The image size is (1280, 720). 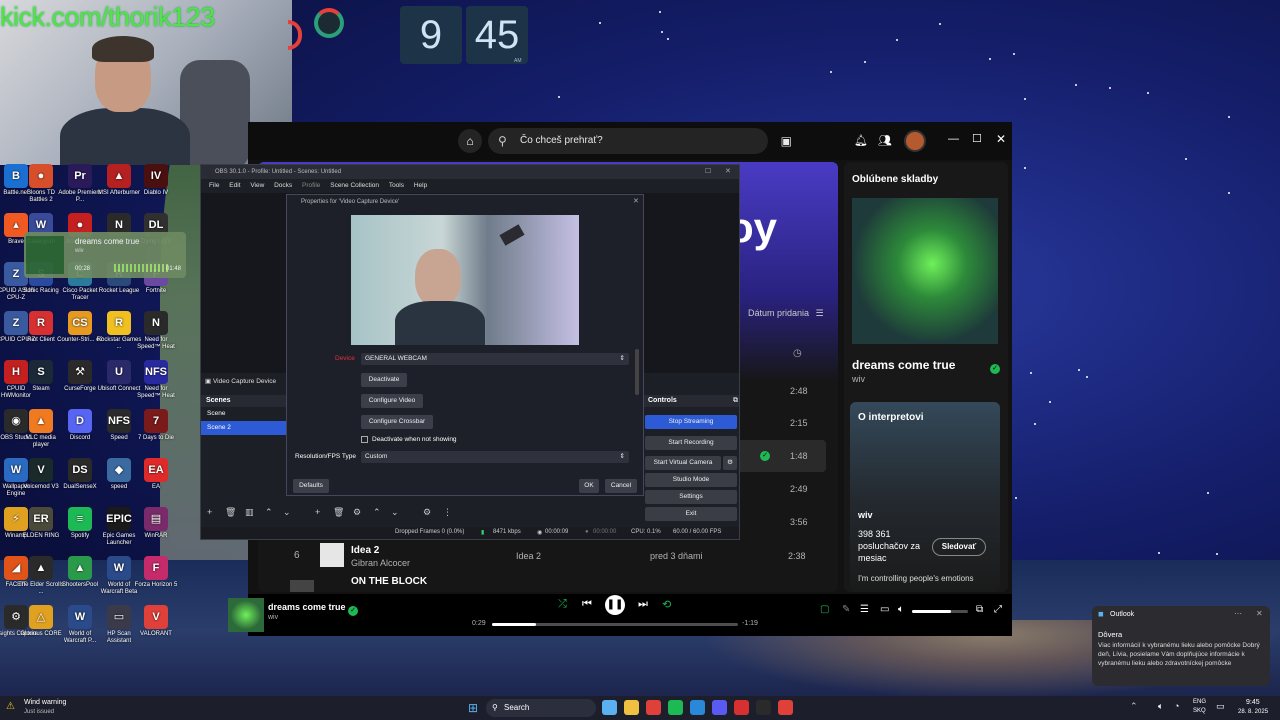 I want to click on ok-button: OK, so click(x=589, y=486).